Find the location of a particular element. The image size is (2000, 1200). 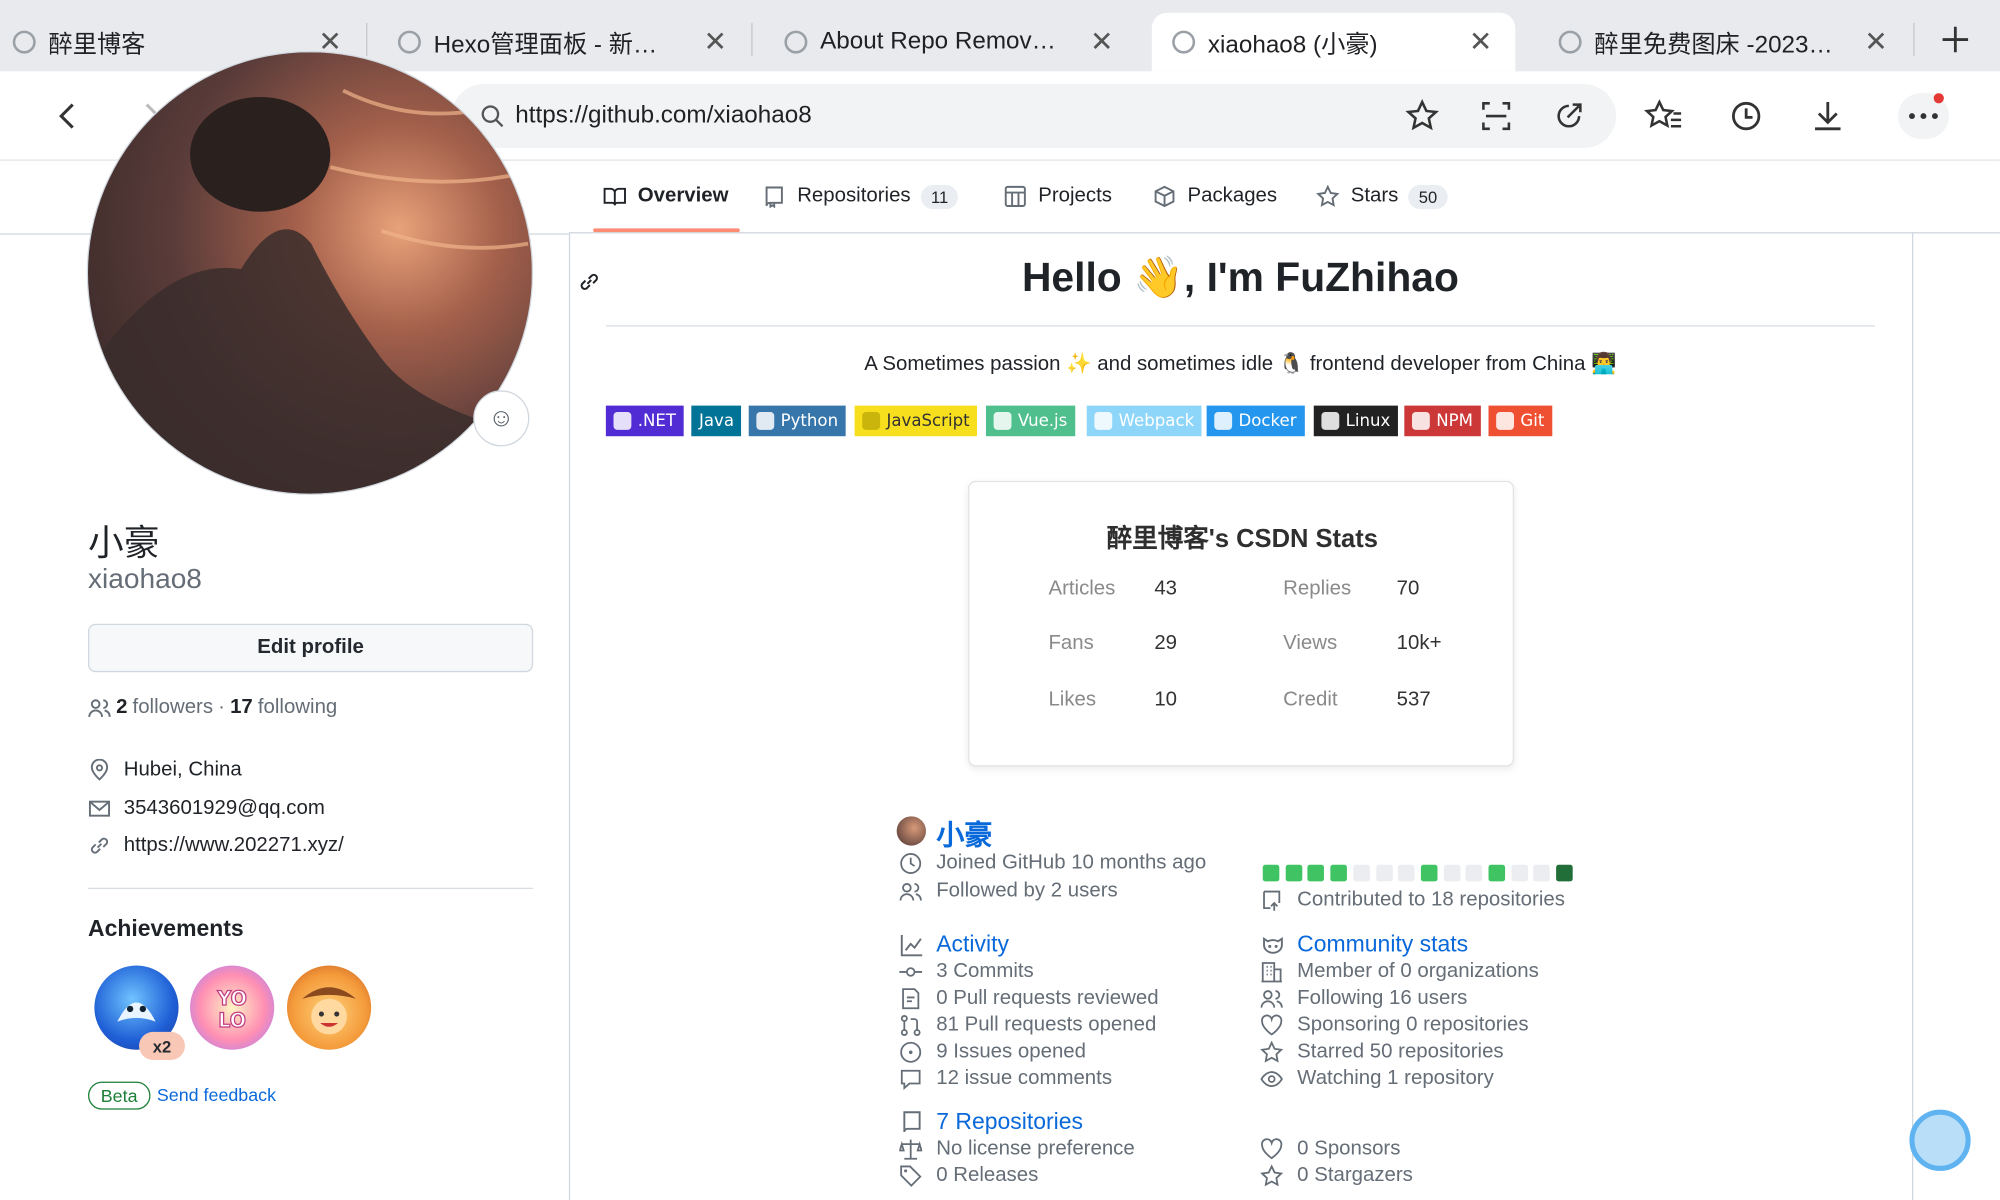

scan-icon is located at coordinates (1496, 116).